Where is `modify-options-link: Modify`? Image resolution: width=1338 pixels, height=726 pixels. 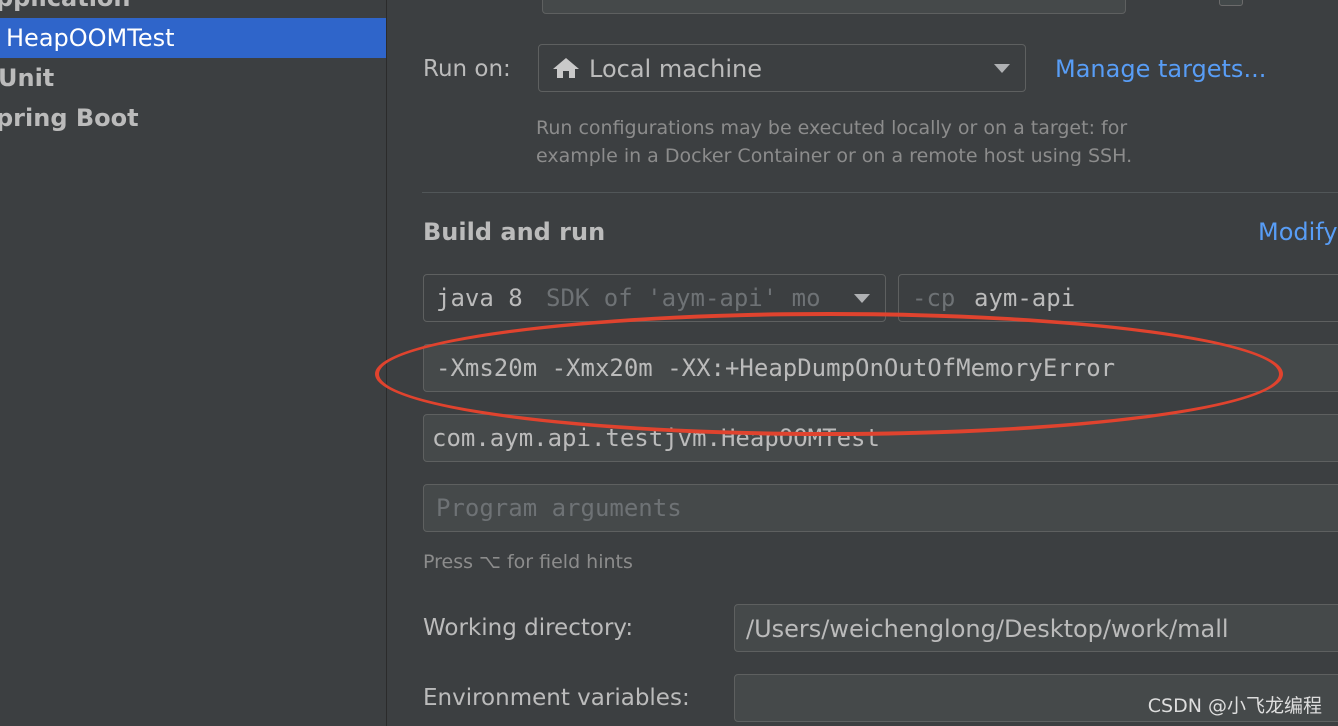
modify-options-link: Modify is located at coordinates (1298, 232).